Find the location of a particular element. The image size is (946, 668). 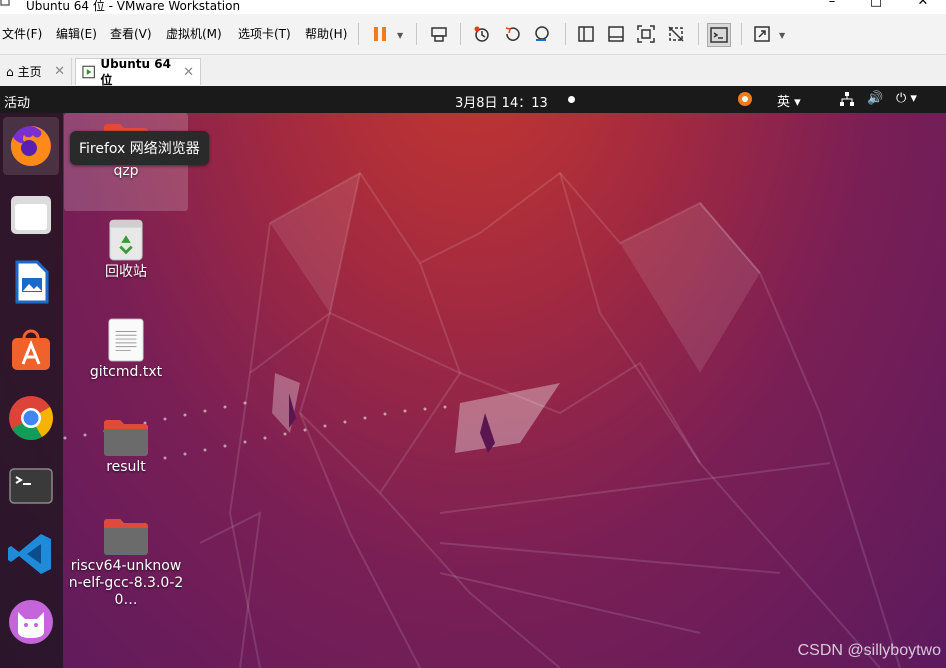

dock-chrome is located at coordinates (31, 418).